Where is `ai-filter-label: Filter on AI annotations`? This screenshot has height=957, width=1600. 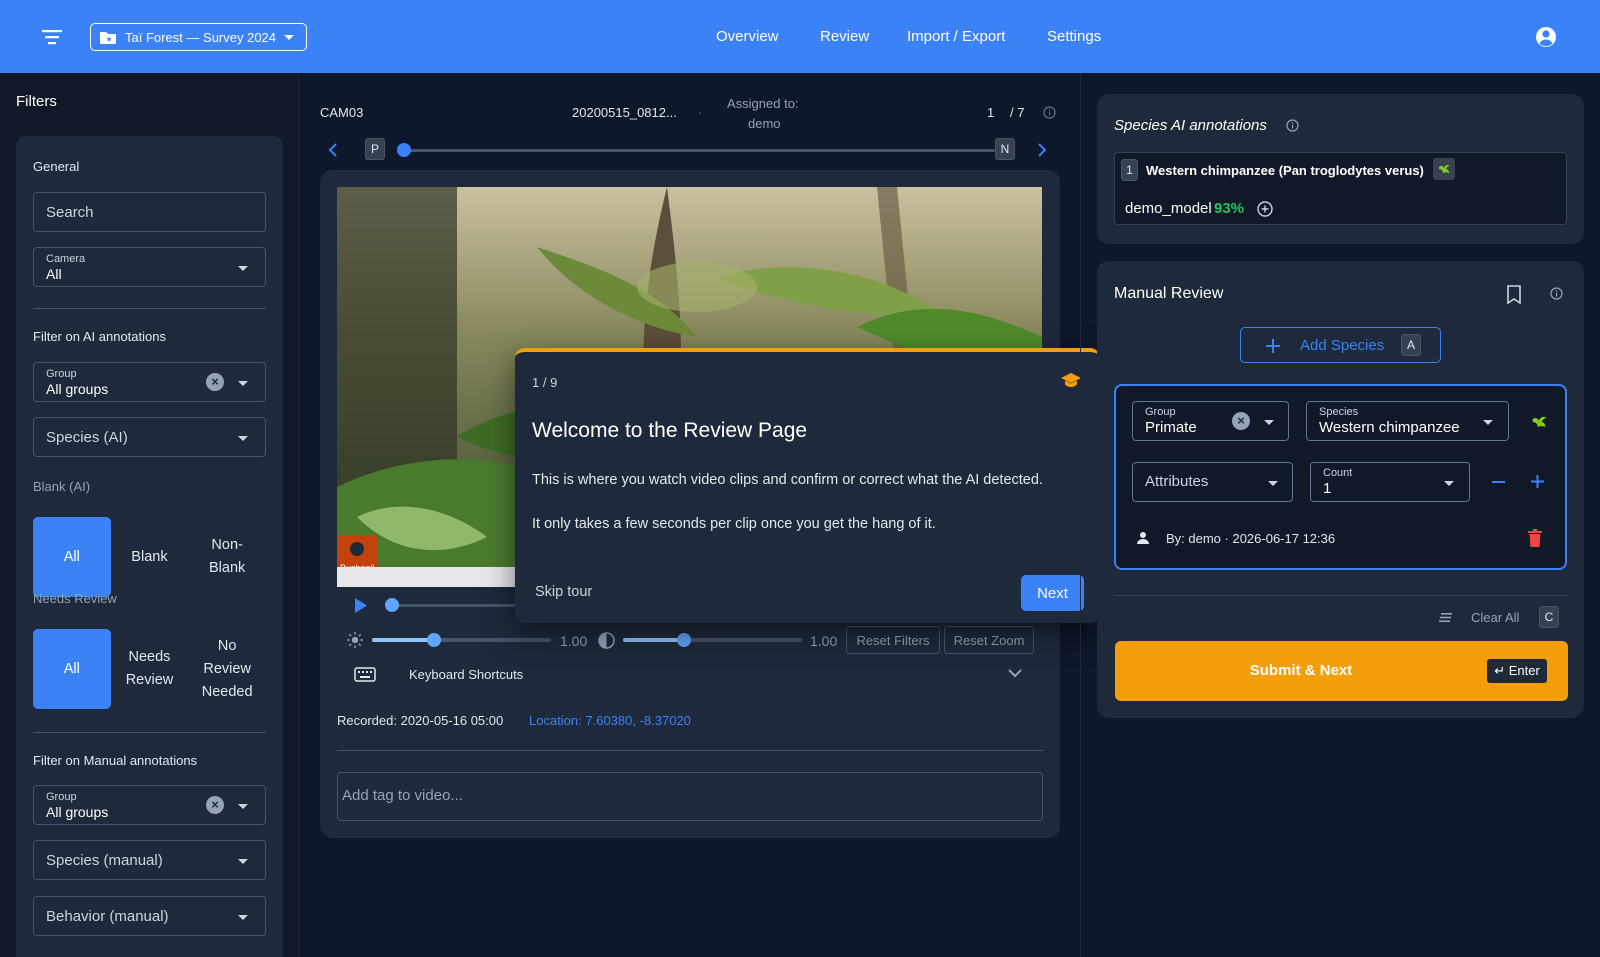 ai-filter-label: Filter on AI annotations is located at coordinates (99, 336).